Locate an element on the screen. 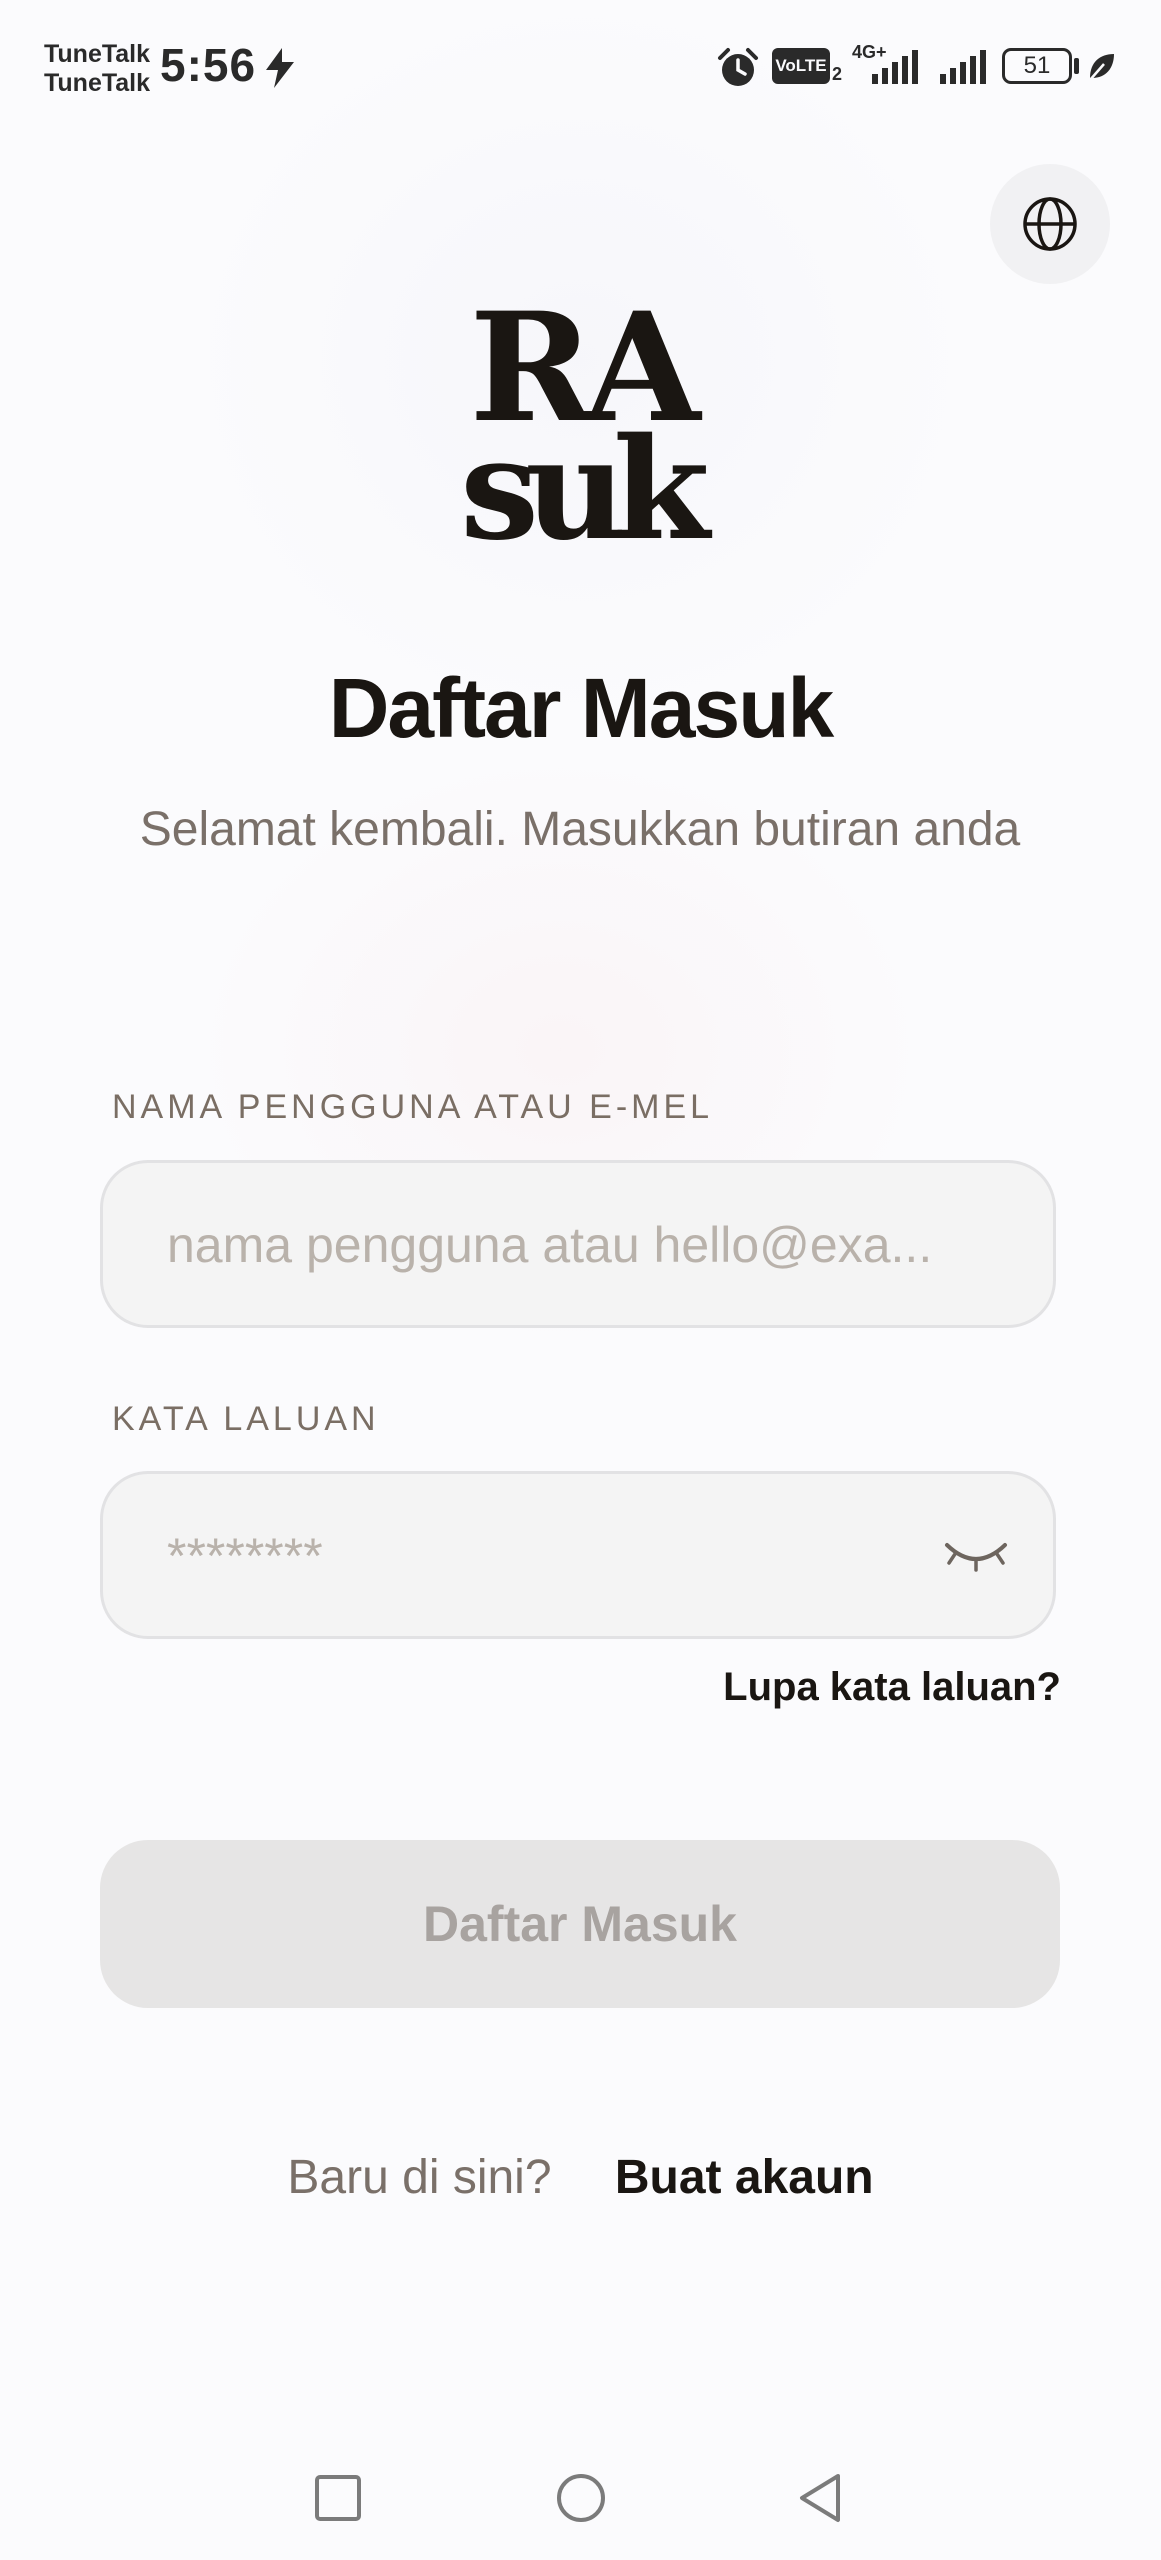 Image resolution: width=1161 pixels, height=2560 pixels. forgot-password-link: Lupa kata laluan? is located at coordinates (892, 1687).